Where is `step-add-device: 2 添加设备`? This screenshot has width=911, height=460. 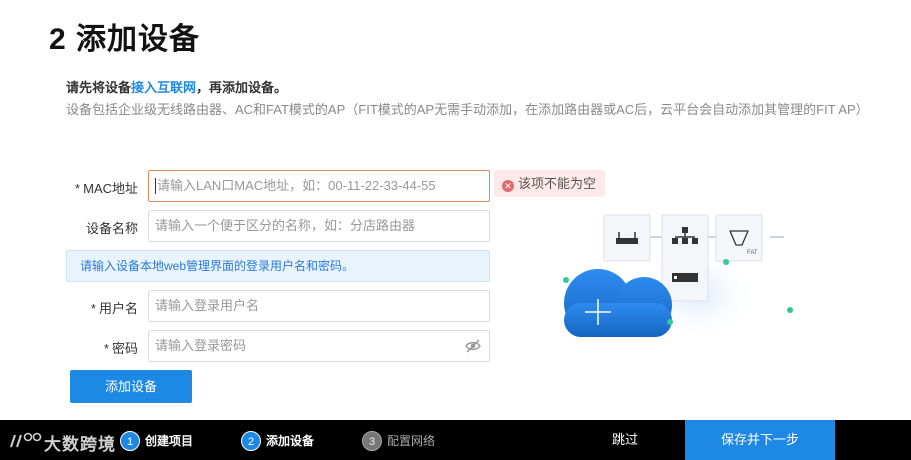 step-add-device: 2 添加设备 is located at coordinates (277, 440).